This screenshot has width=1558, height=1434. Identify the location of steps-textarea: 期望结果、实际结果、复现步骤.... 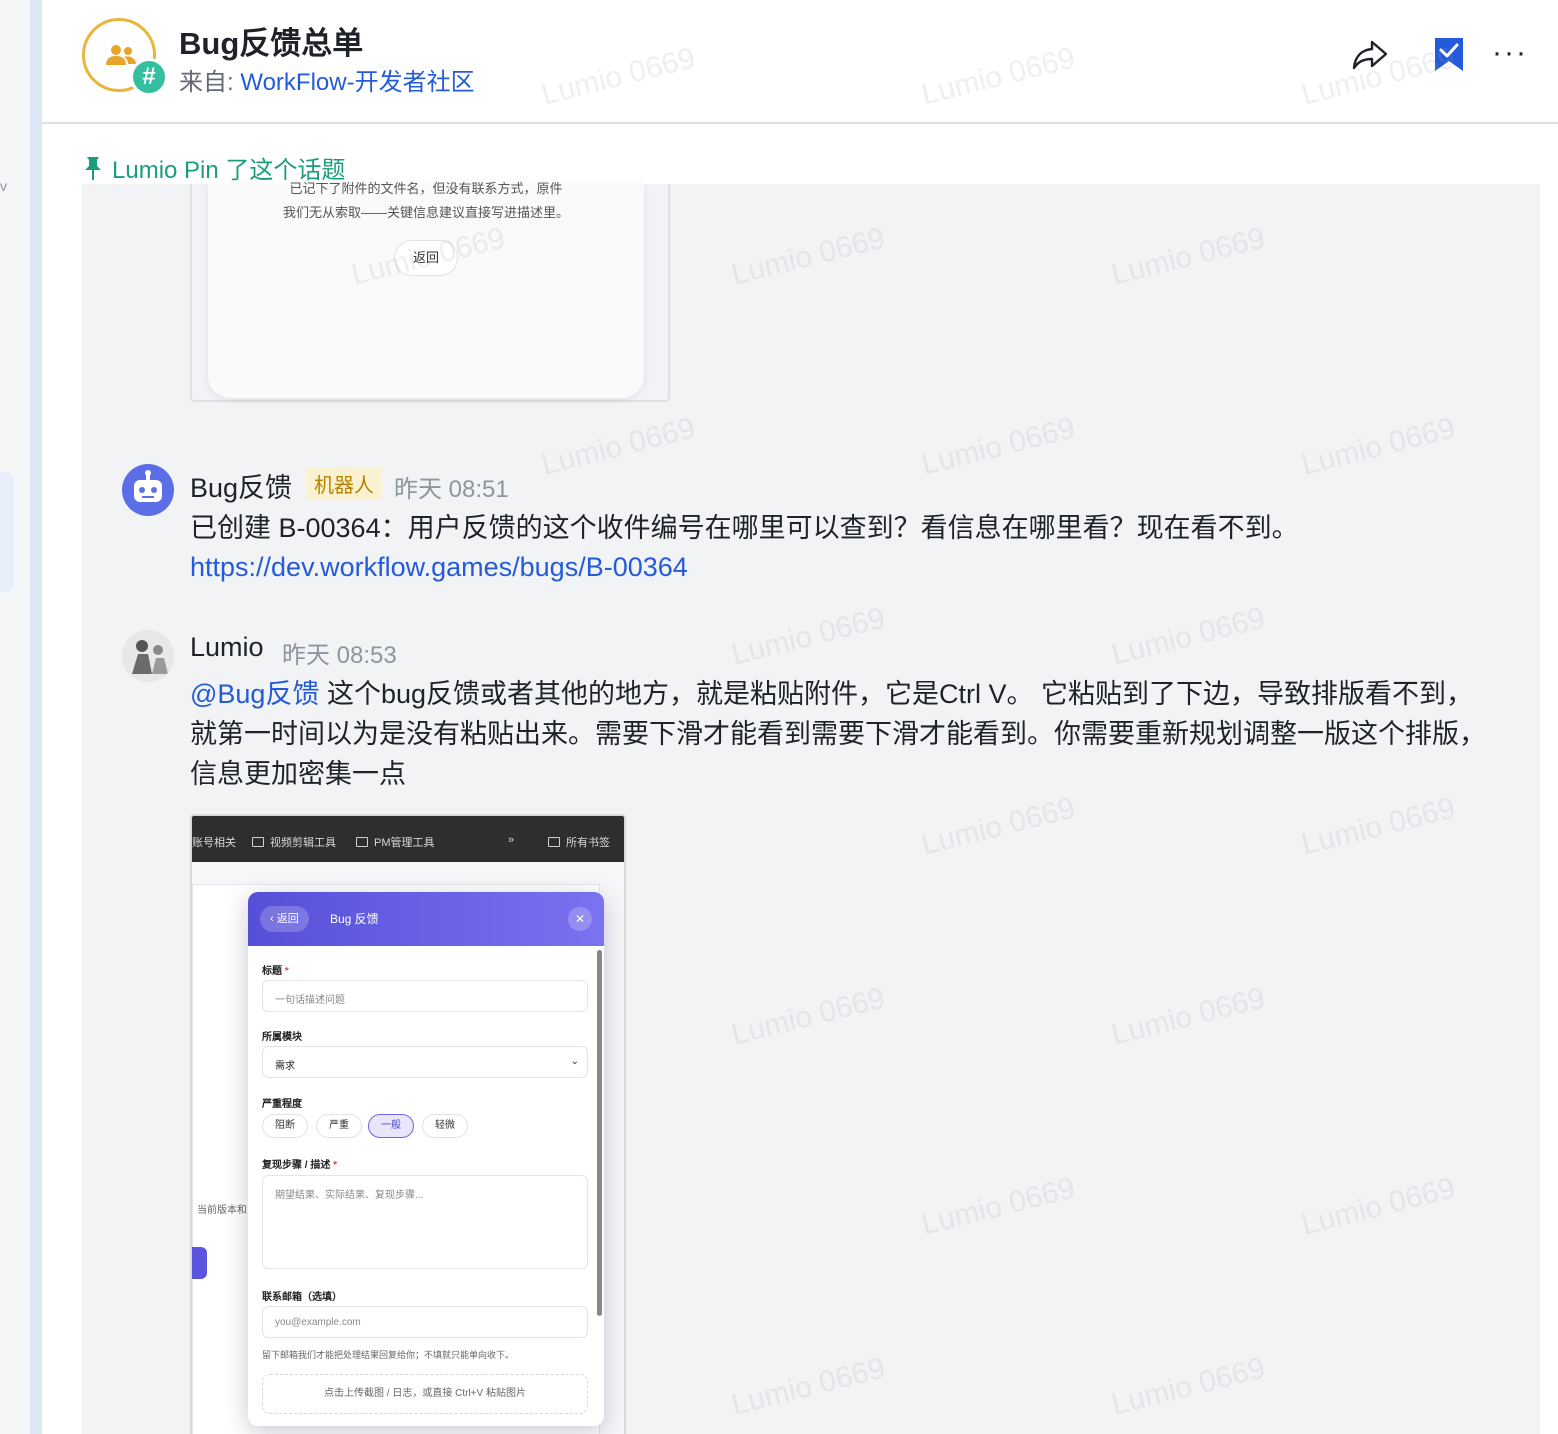
(425, 1222).